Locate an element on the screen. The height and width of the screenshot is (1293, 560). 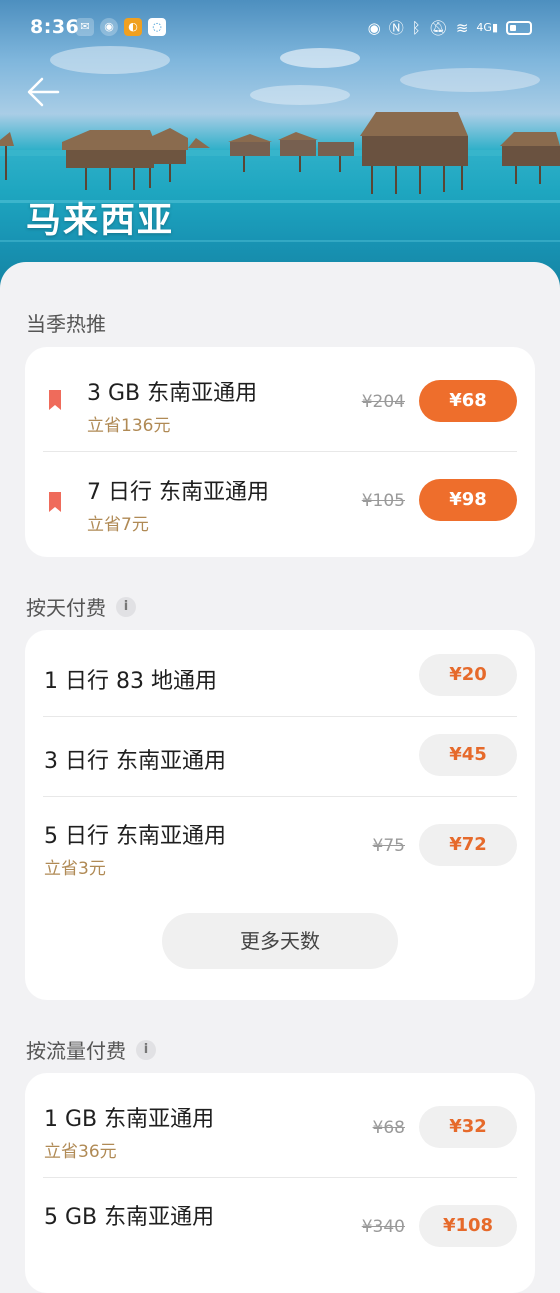
original-price: ¥75 is located at coordinates (388, 846).